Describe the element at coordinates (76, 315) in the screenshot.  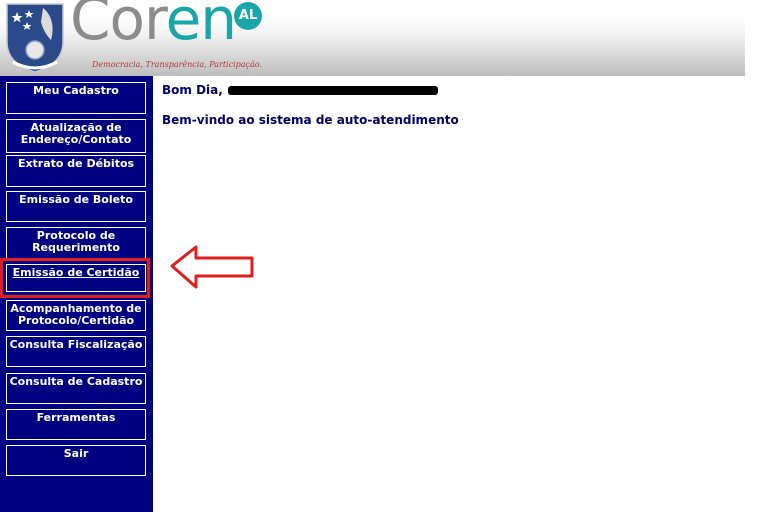
I see `menu-acompanhamento-protocolo: Acompanhamento de Protocolo/Certidão` at that location.